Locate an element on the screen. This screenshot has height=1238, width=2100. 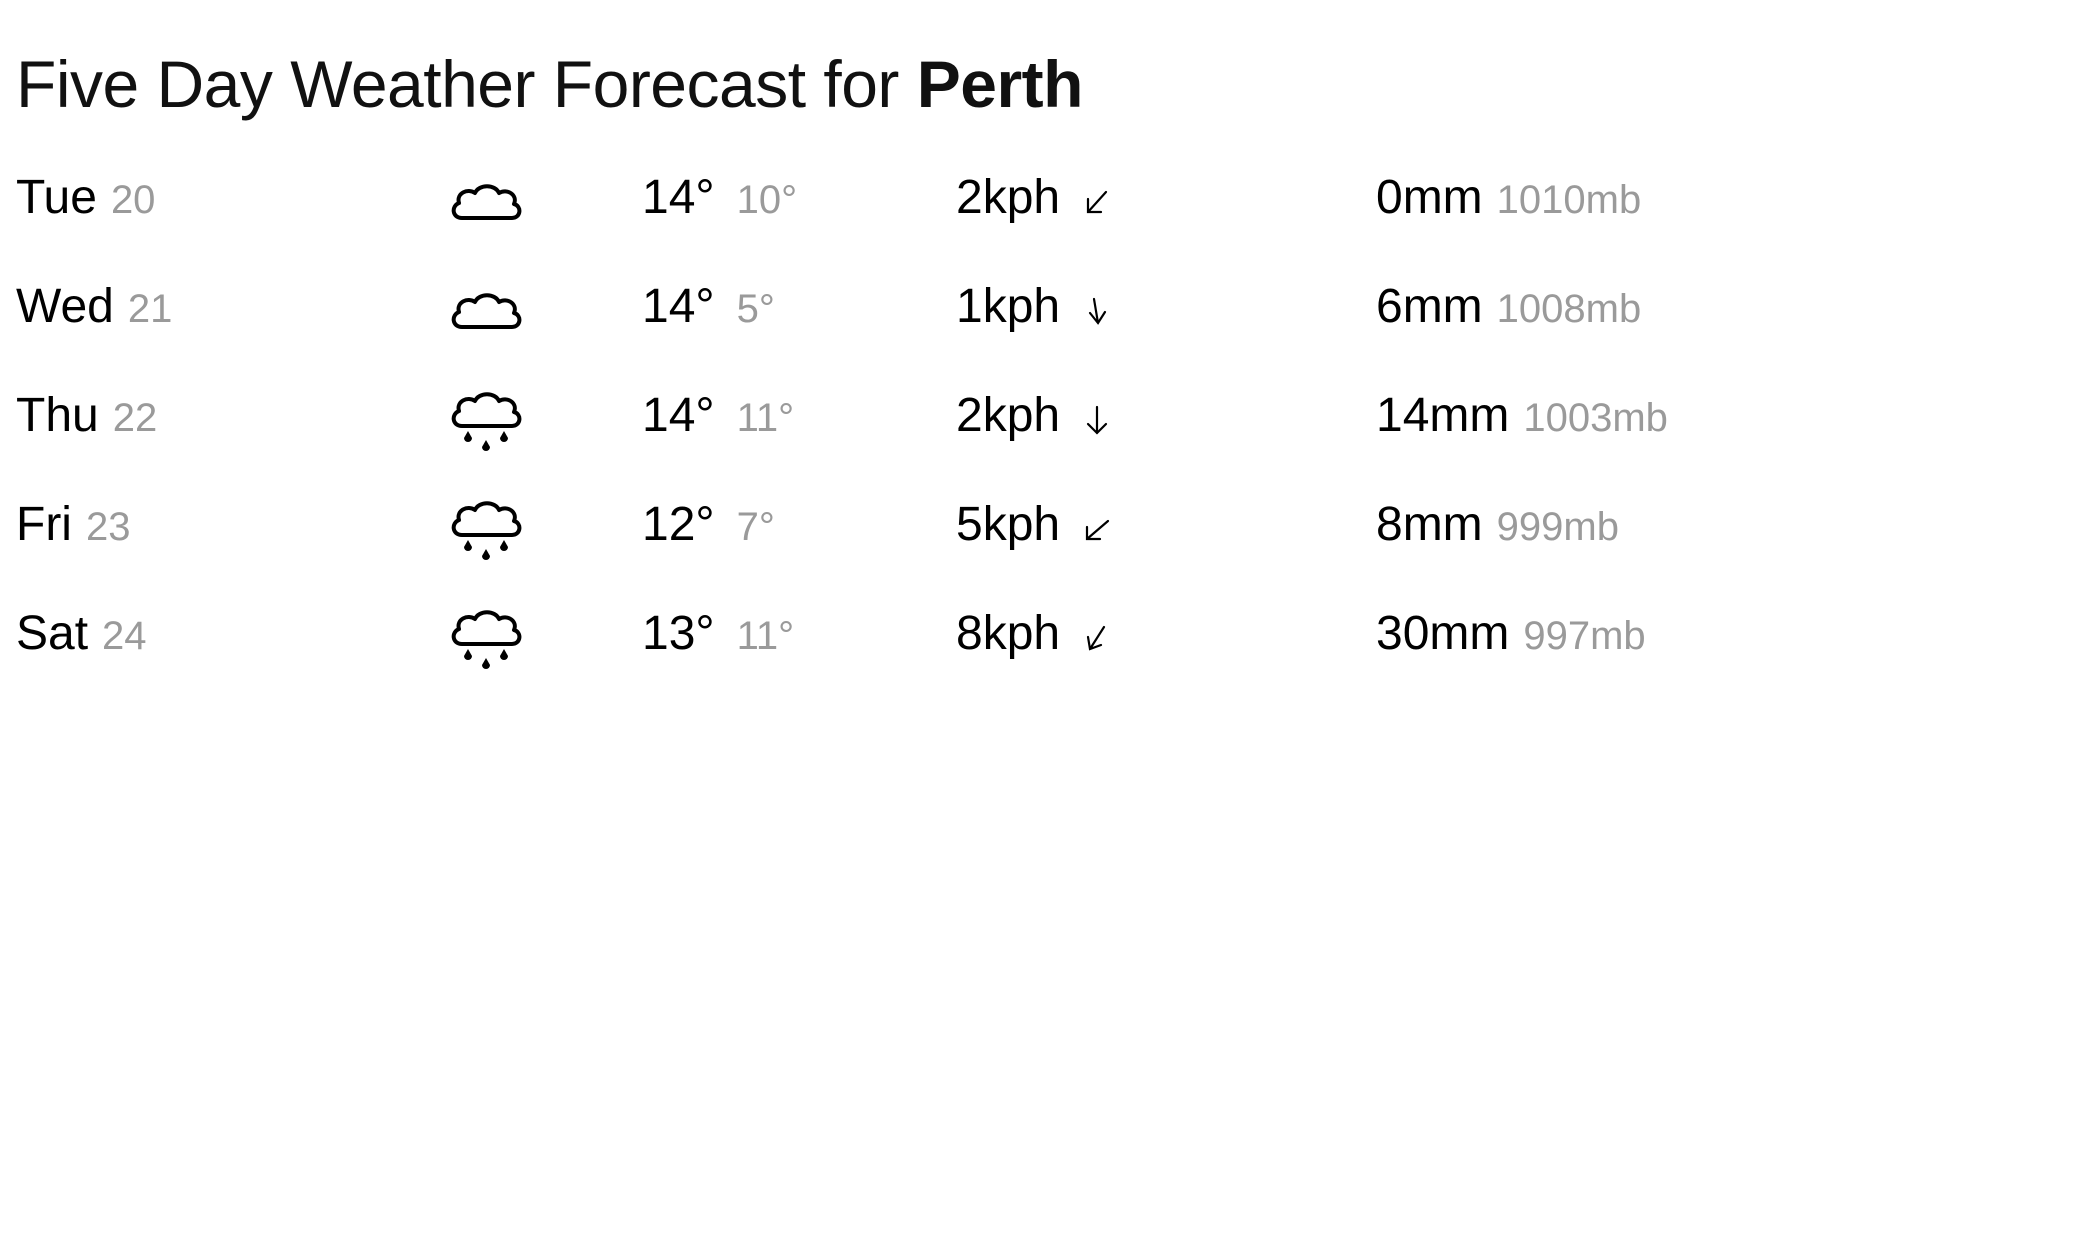
wind-speed: 1kph is located at coordinates (1008, 306).